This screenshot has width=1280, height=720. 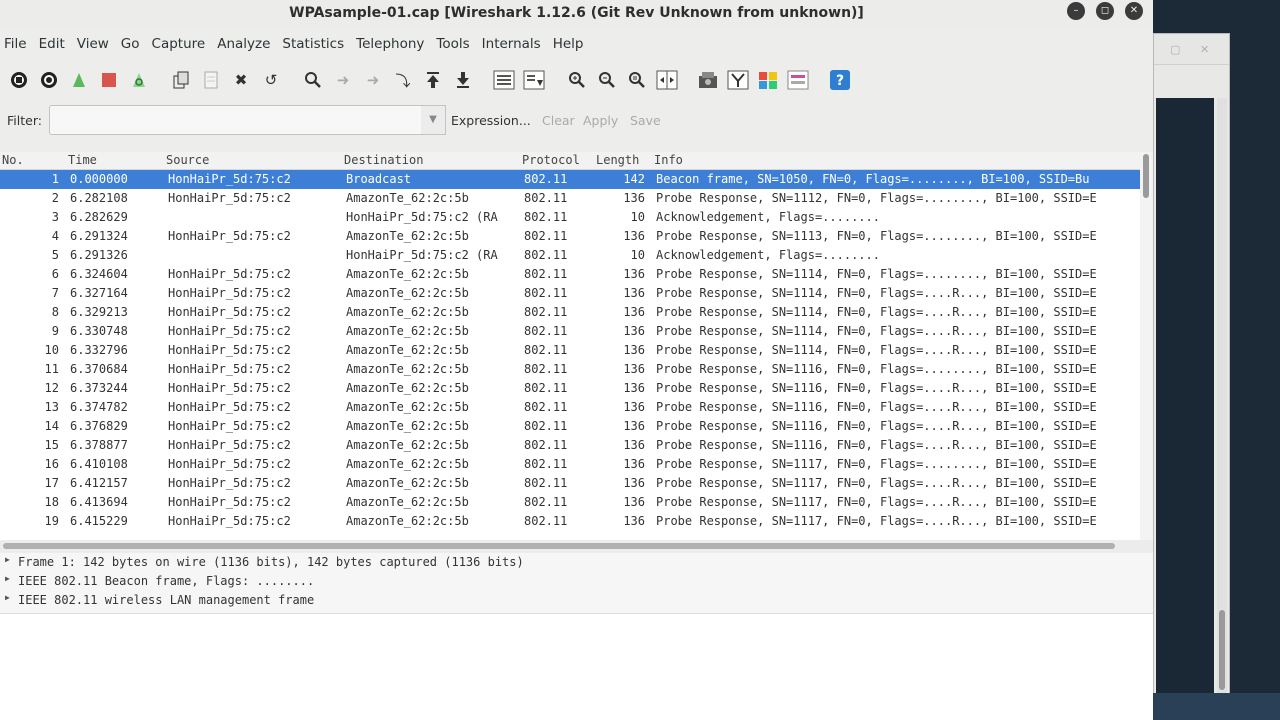 What do you see at coordinates (738, 80) in the screenshot?
I see `display-filters-icon` at bounding box center [738, 80].